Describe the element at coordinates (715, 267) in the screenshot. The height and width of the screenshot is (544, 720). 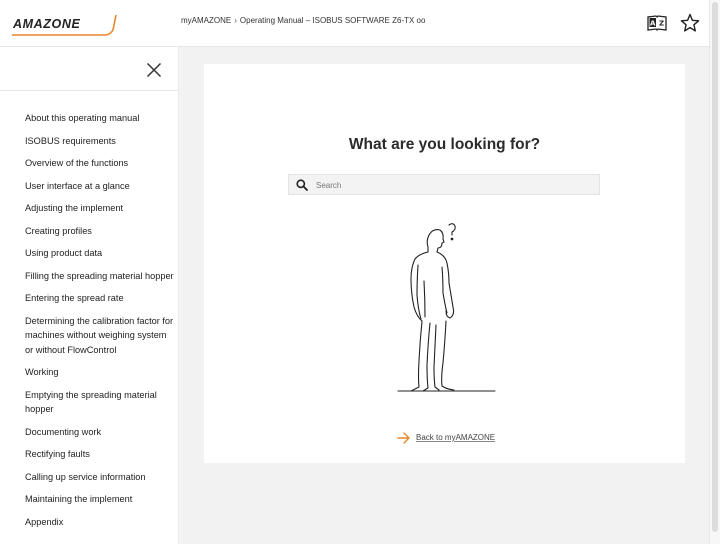
I see `scrollbar-thumb` at that location.